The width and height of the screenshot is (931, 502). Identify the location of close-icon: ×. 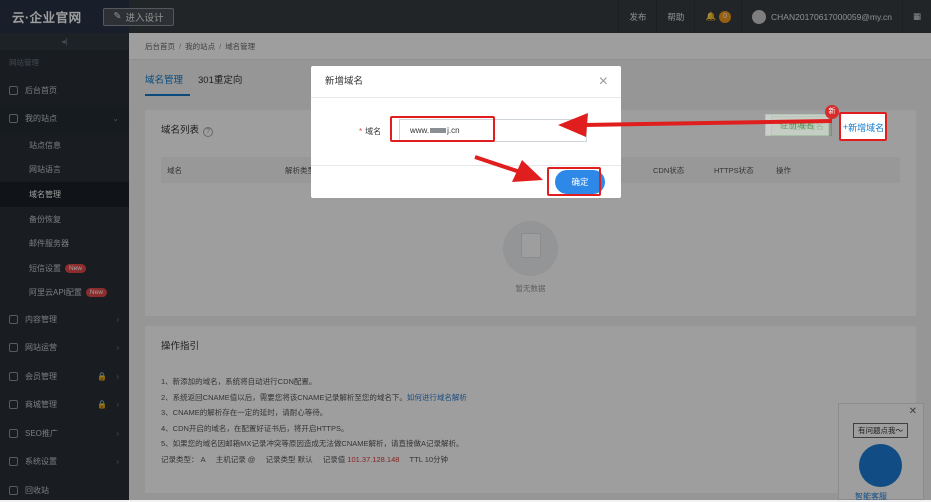
(603, 82).